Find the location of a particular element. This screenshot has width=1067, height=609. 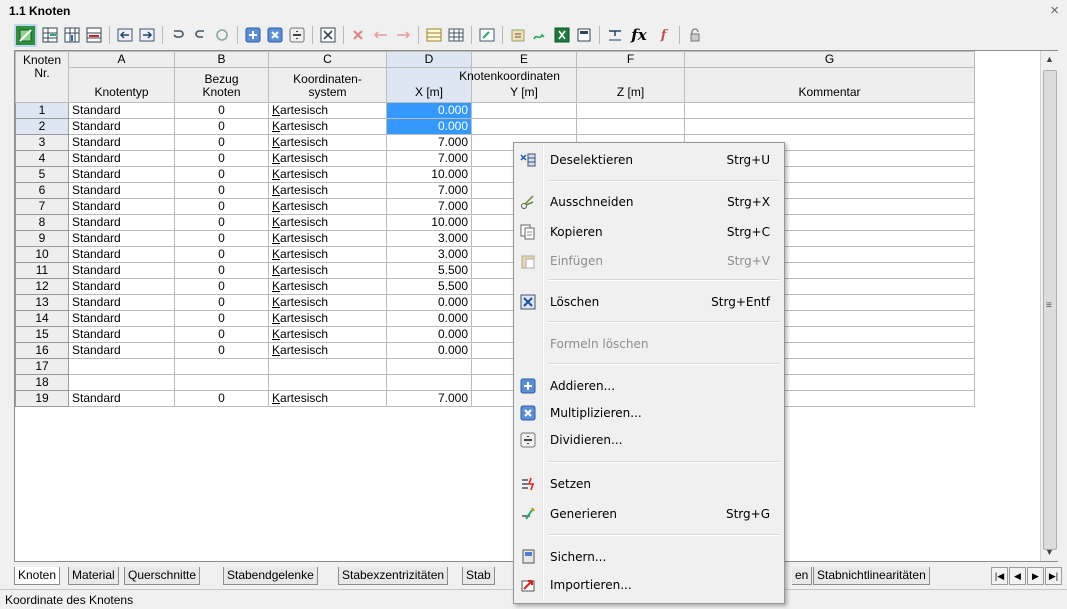

scrollbar-thumb: ≡ is located at coordinates (1050, 310).